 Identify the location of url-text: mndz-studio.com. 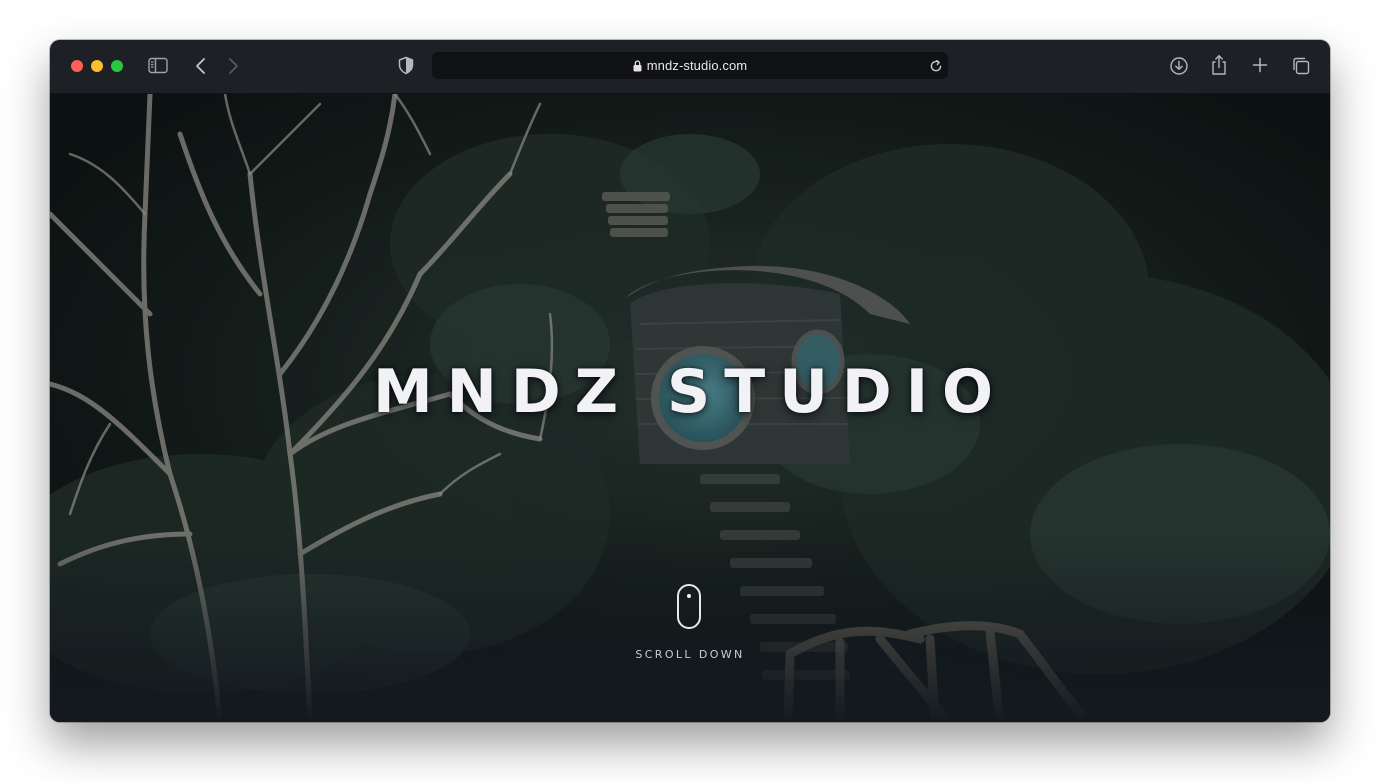
(697, 65).